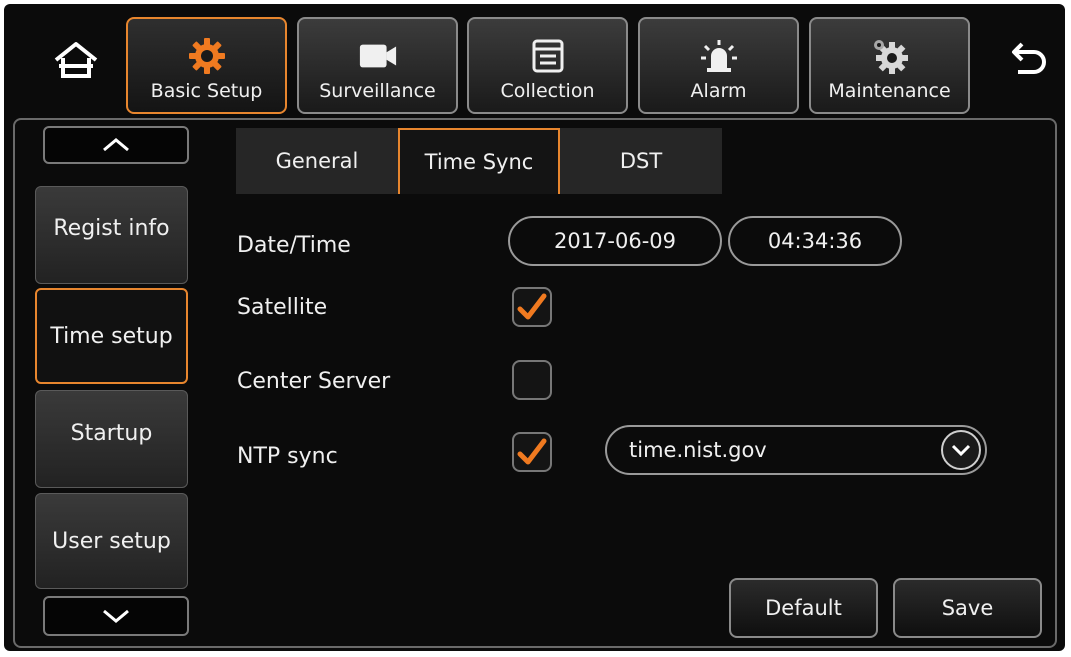  I want to click on tab-basic-setup: Basic Setup, so click(206, 65).